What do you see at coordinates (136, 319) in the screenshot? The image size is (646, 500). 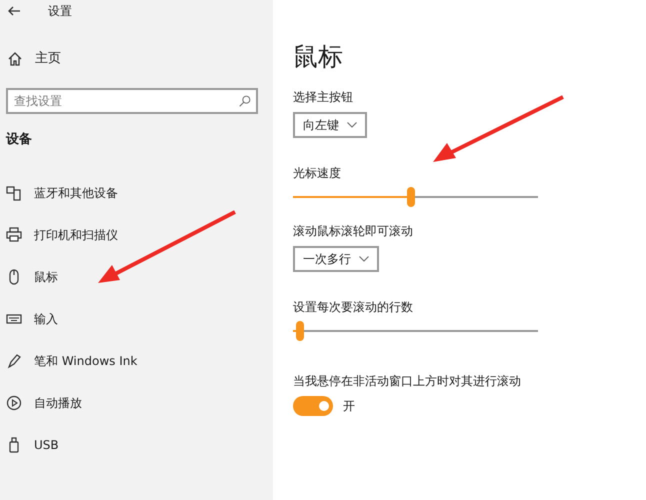 I see `sidebar-item: 输入` at bounding box center [136, 319].